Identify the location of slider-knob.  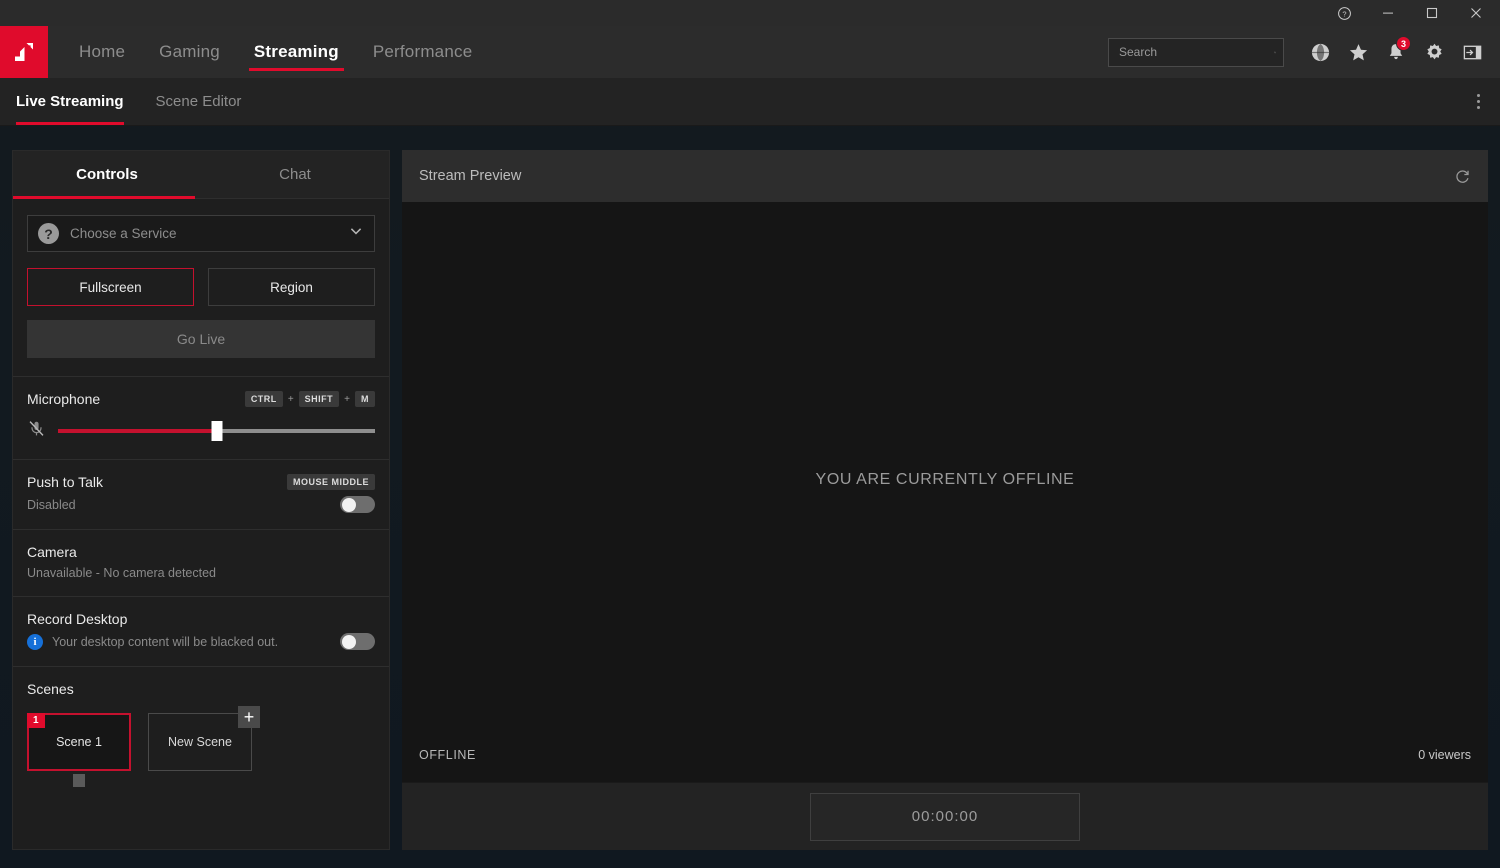
(216, 431).